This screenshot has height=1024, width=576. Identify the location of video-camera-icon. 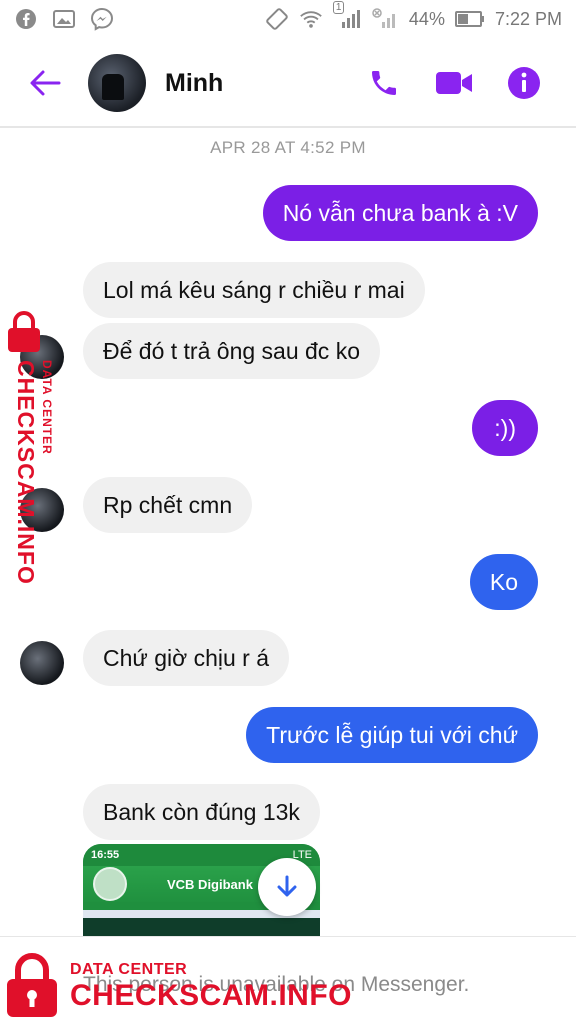
(454, 83).